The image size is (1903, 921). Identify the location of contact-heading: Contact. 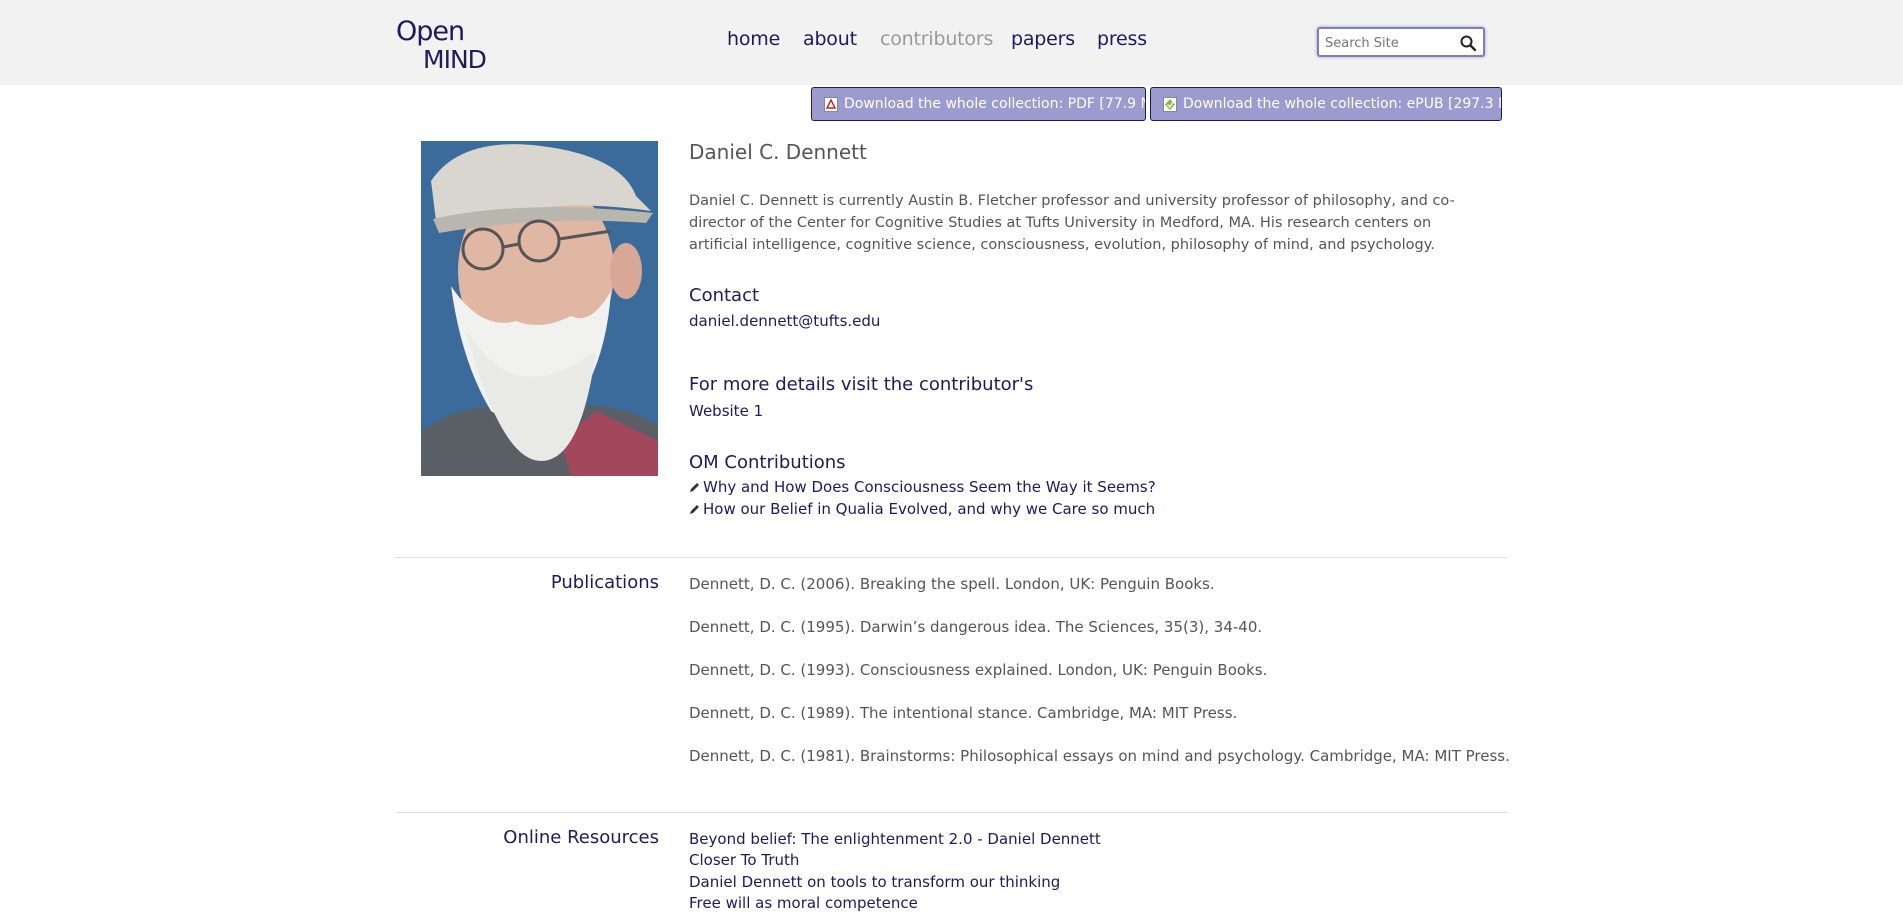
(724, 295).